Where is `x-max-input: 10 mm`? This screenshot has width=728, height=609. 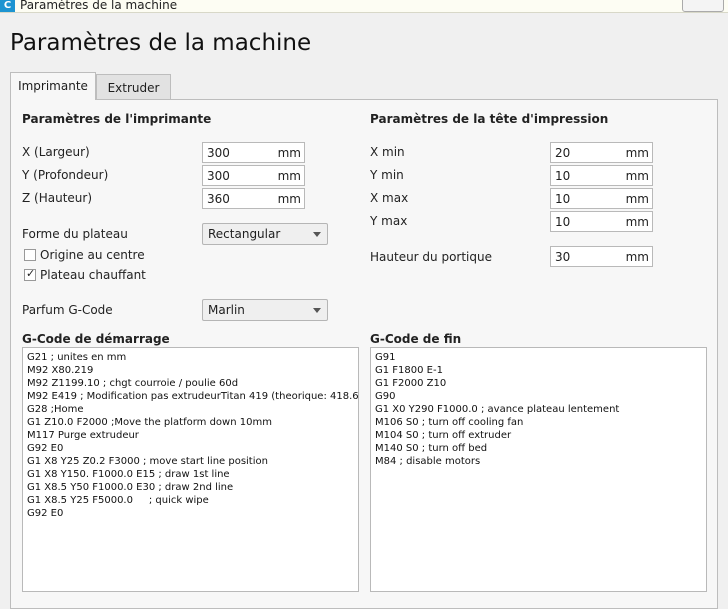
x-max-input: 10 mm is located at coordinates (601, 198).